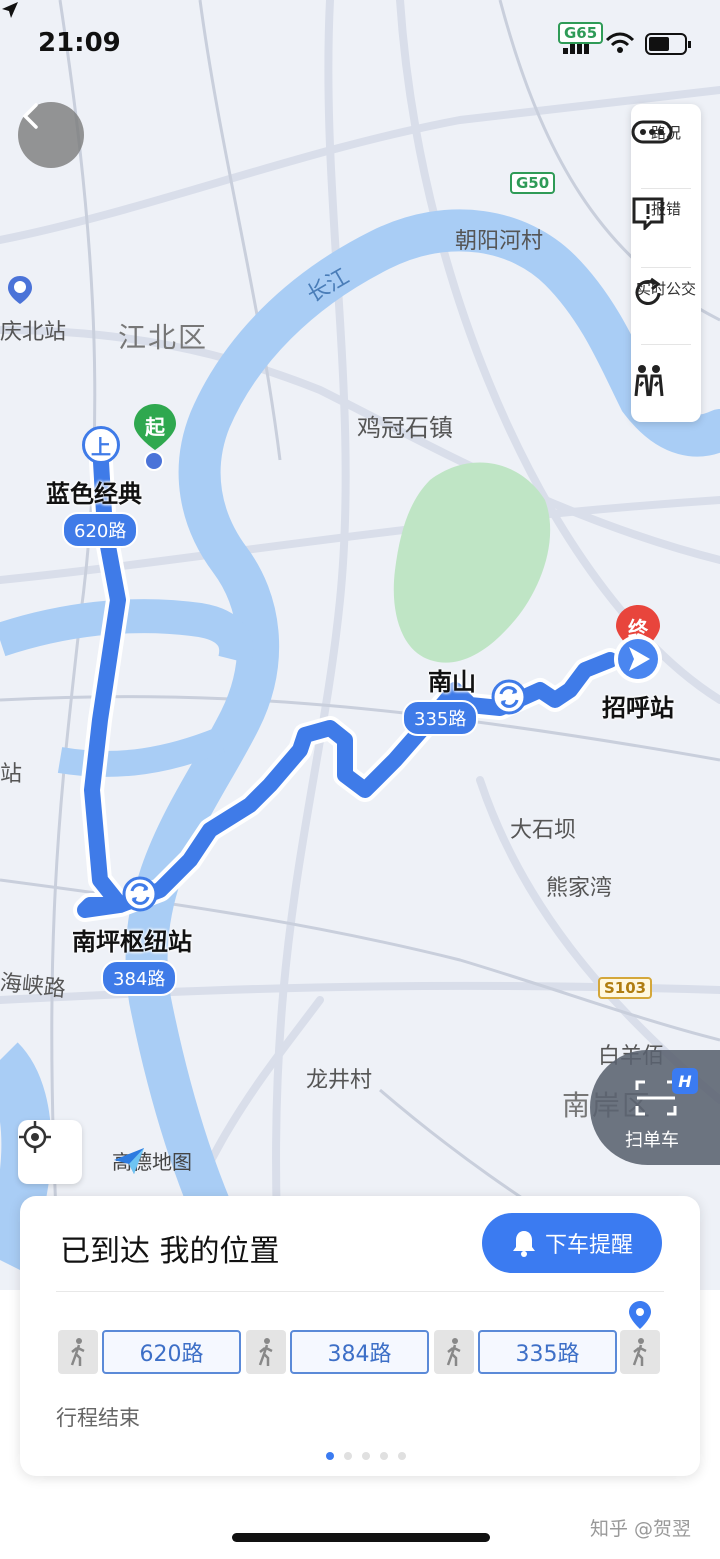  I want to click on stop-label-lanse: 蓝色经典, so click(94, 494).